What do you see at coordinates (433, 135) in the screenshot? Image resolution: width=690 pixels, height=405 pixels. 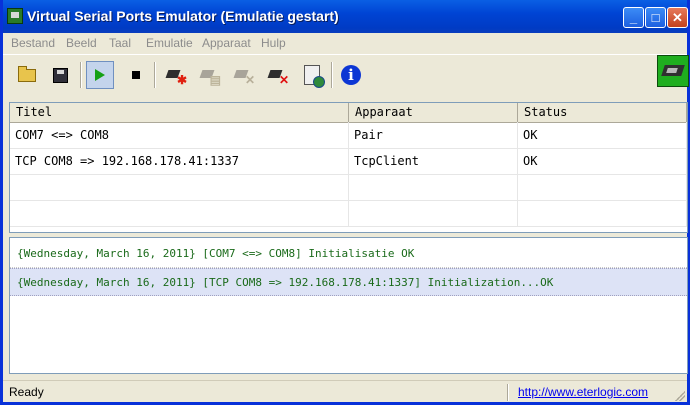 I see `cell-apparaat: Pair` at bounding box center [433, 135].